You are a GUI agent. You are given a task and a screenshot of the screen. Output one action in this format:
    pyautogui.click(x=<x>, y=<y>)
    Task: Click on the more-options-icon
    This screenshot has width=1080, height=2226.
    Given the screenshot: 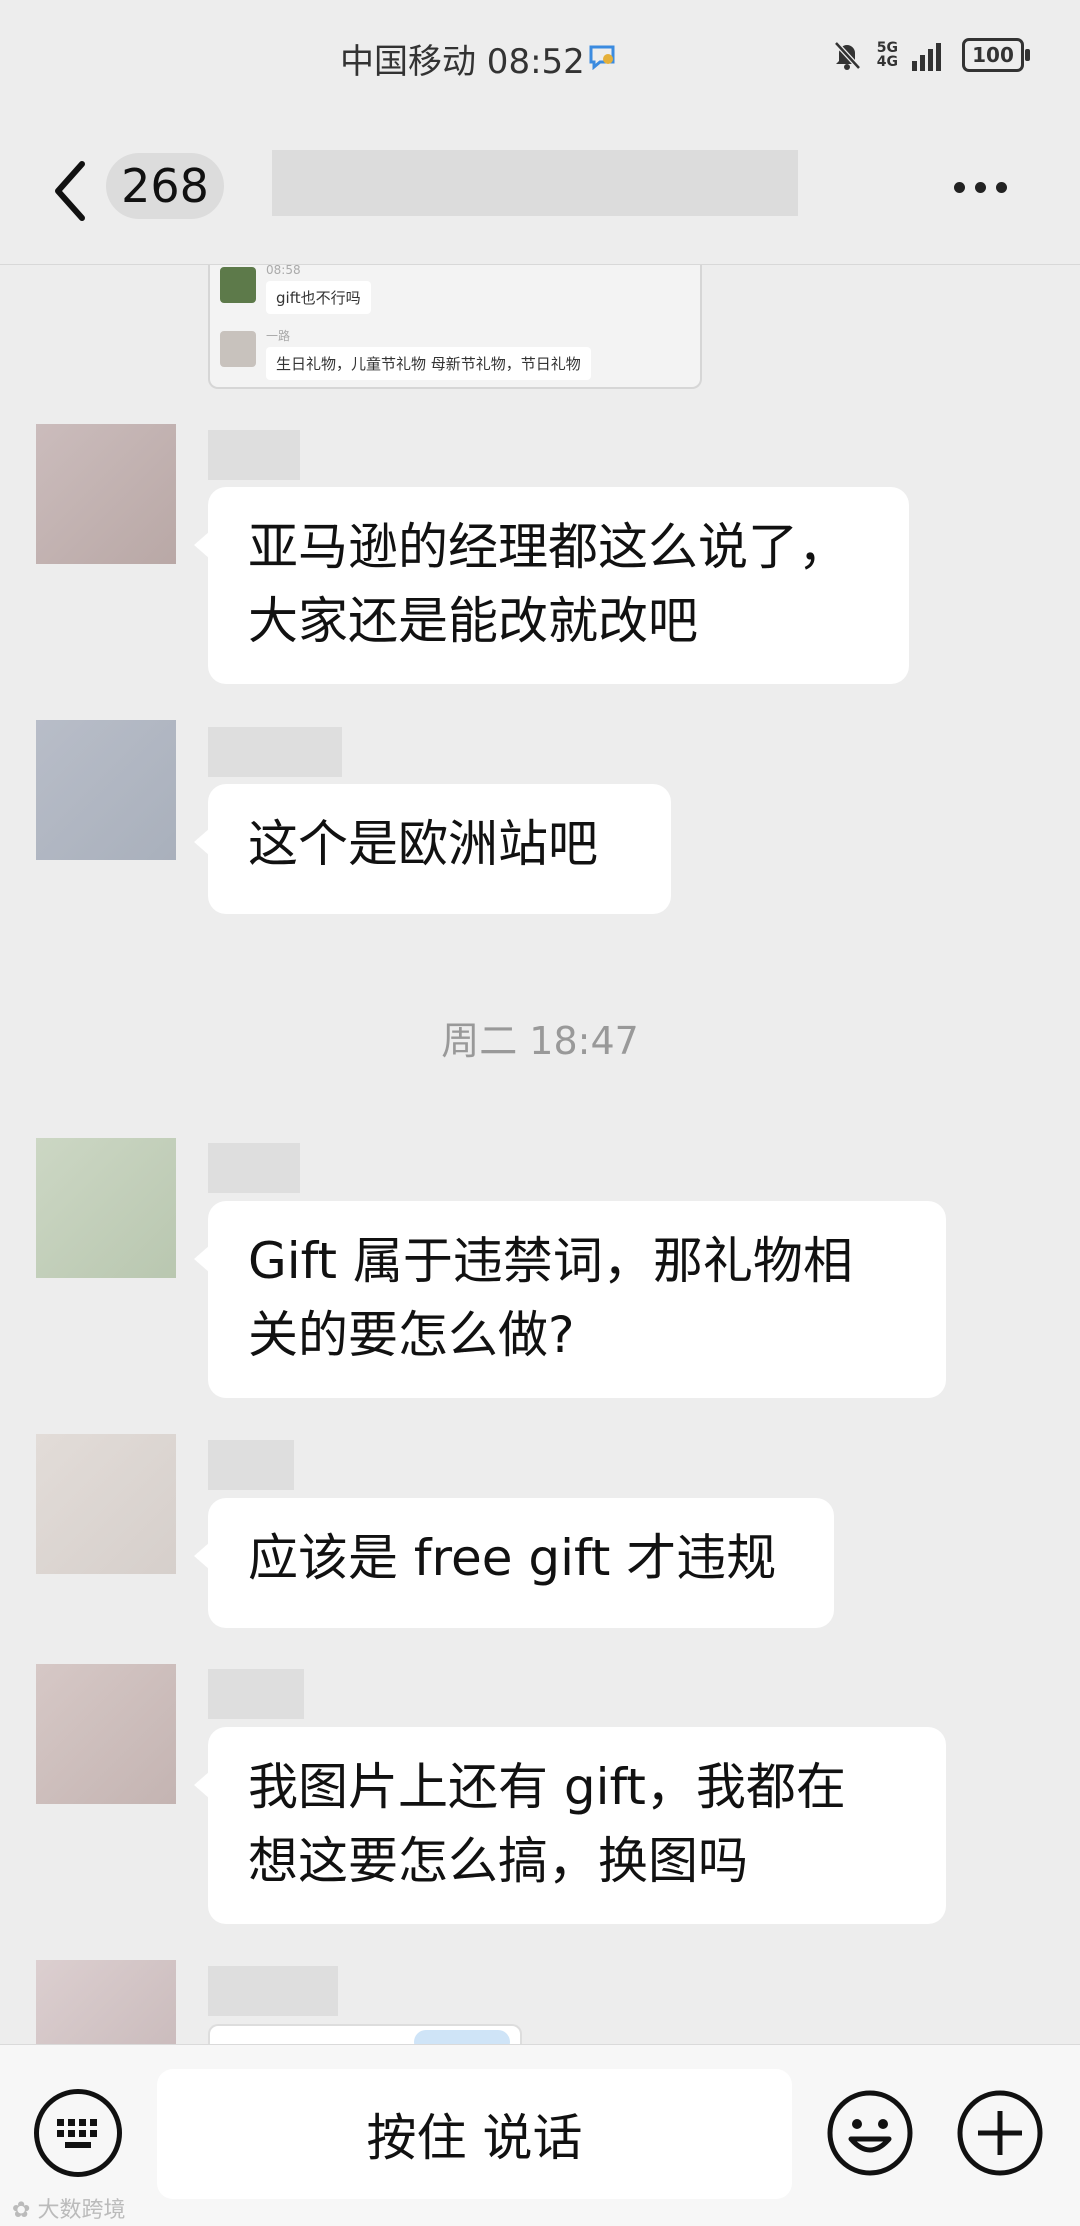 What is the action you would take?
    pyautogui.click(x=985, y=187)
    